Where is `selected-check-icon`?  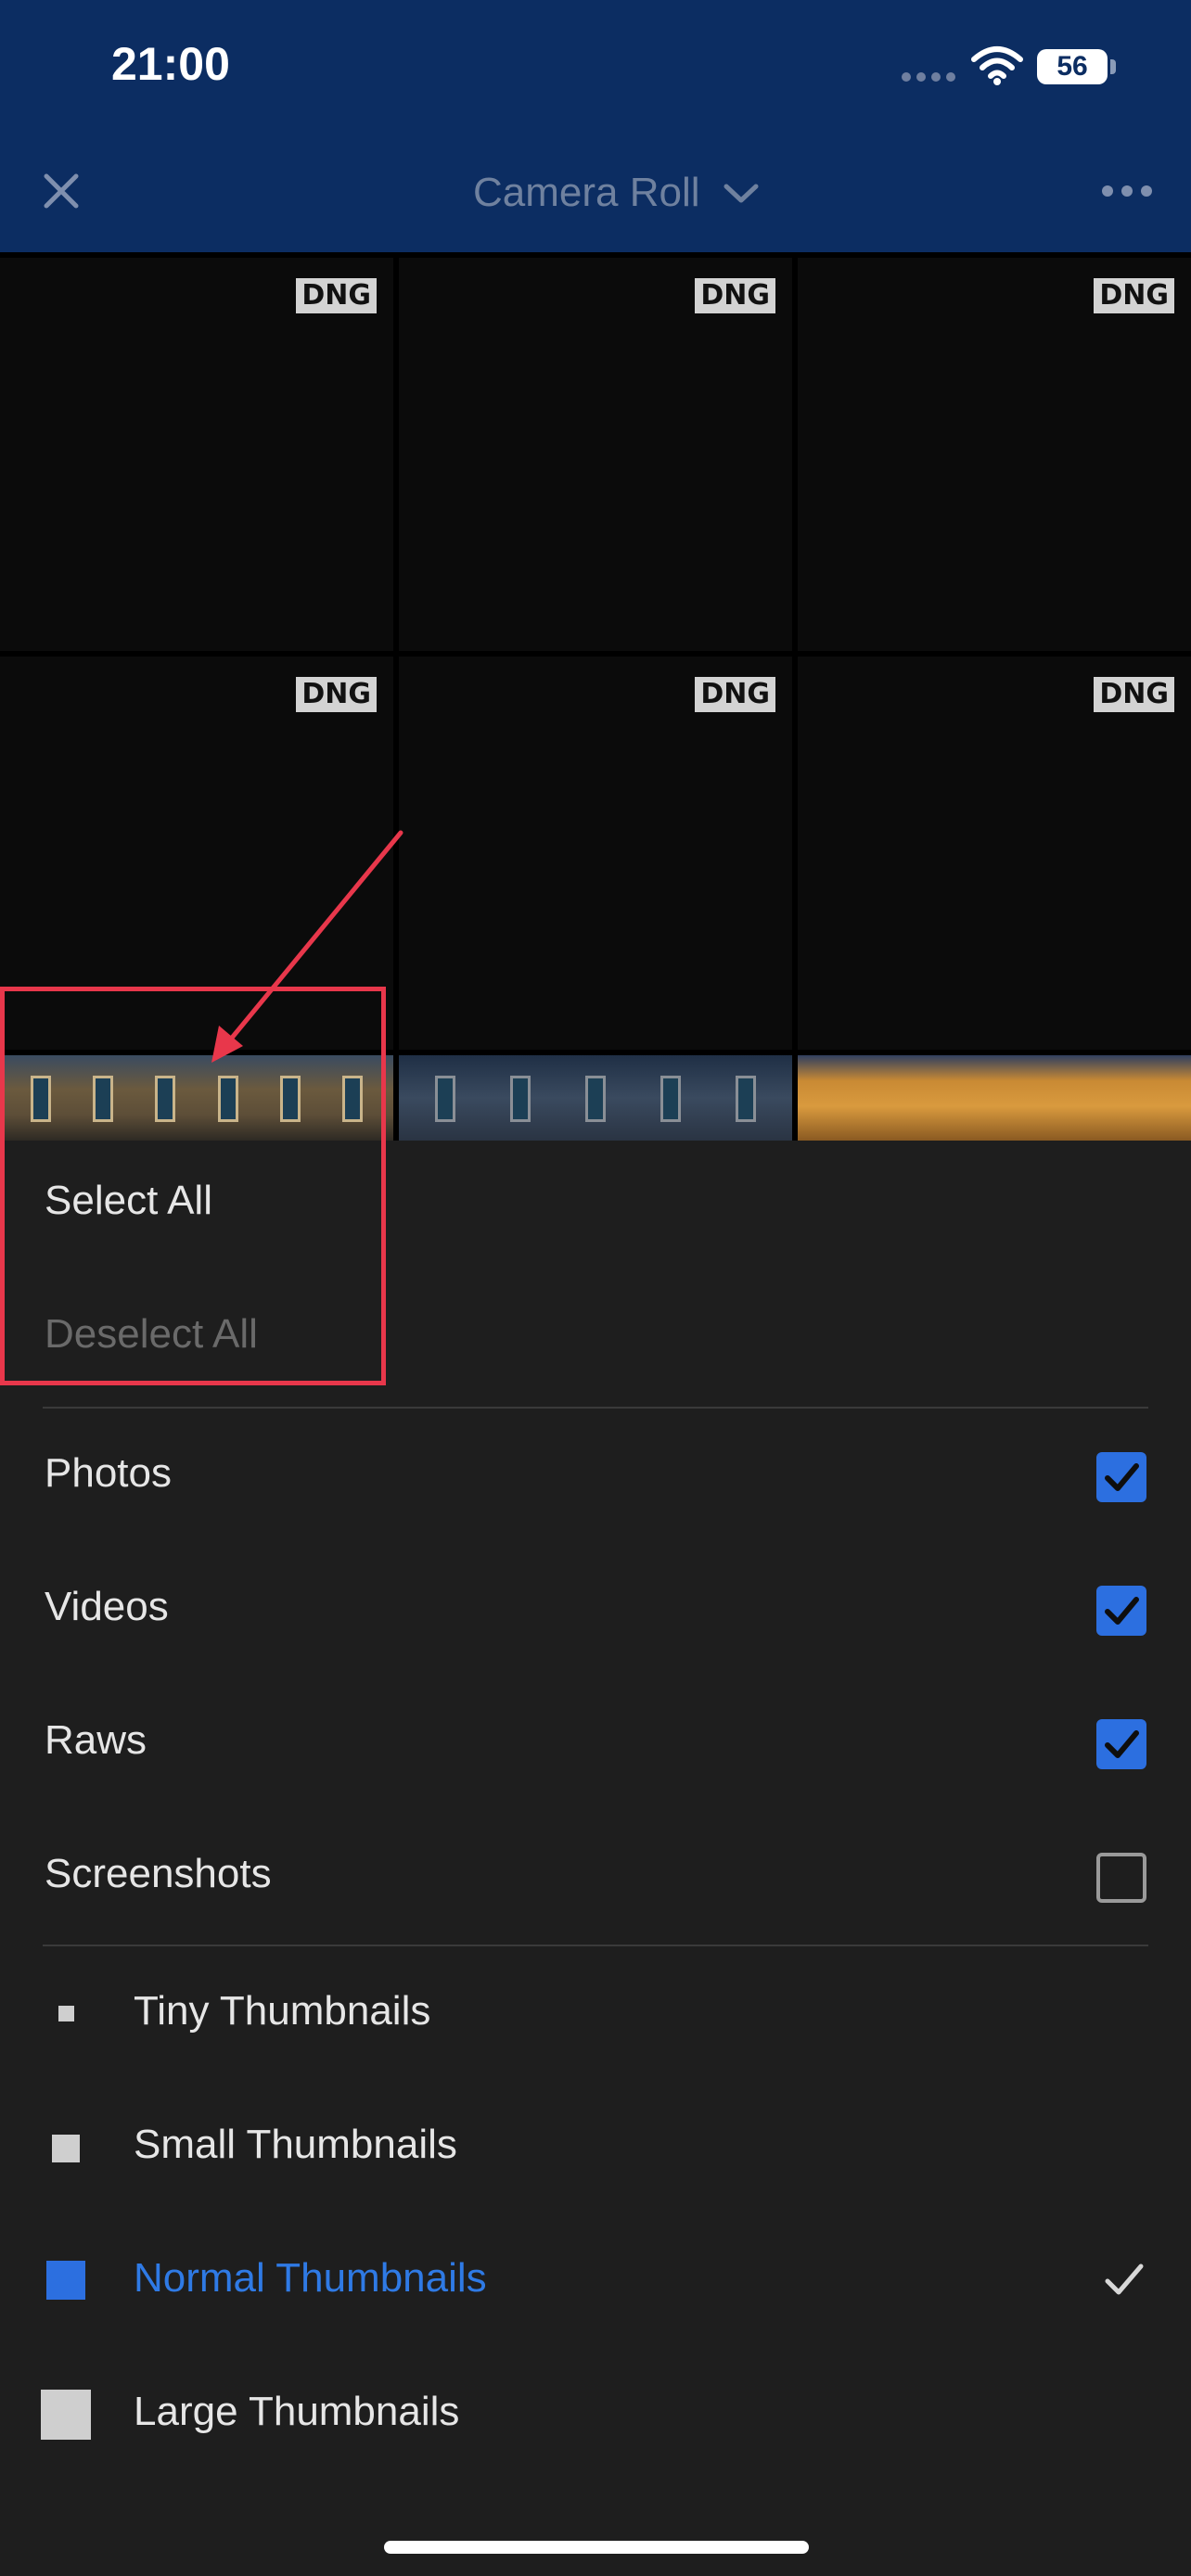 selected-check-icon is located at coordinates (1124, 2279).